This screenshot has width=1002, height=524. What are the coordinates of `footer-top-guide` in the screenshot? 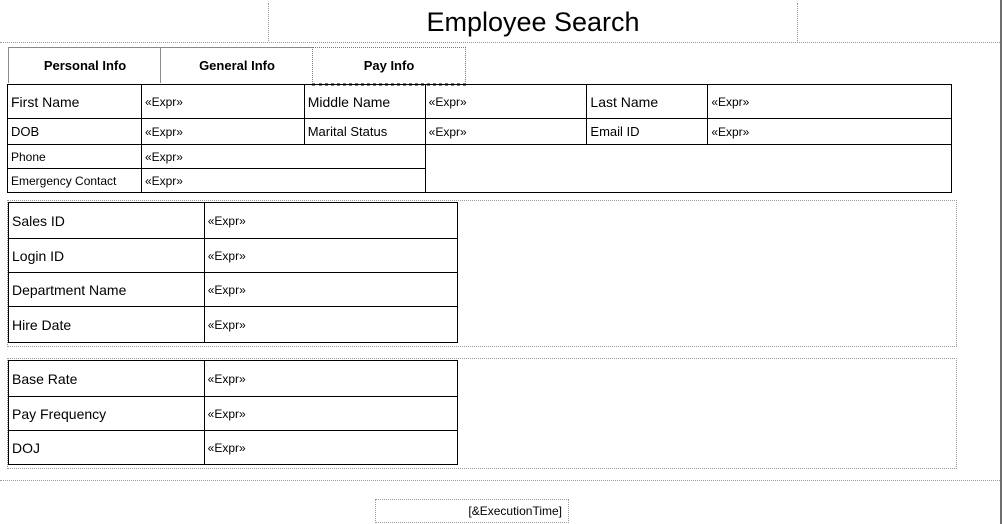 It's located at (500, 480).